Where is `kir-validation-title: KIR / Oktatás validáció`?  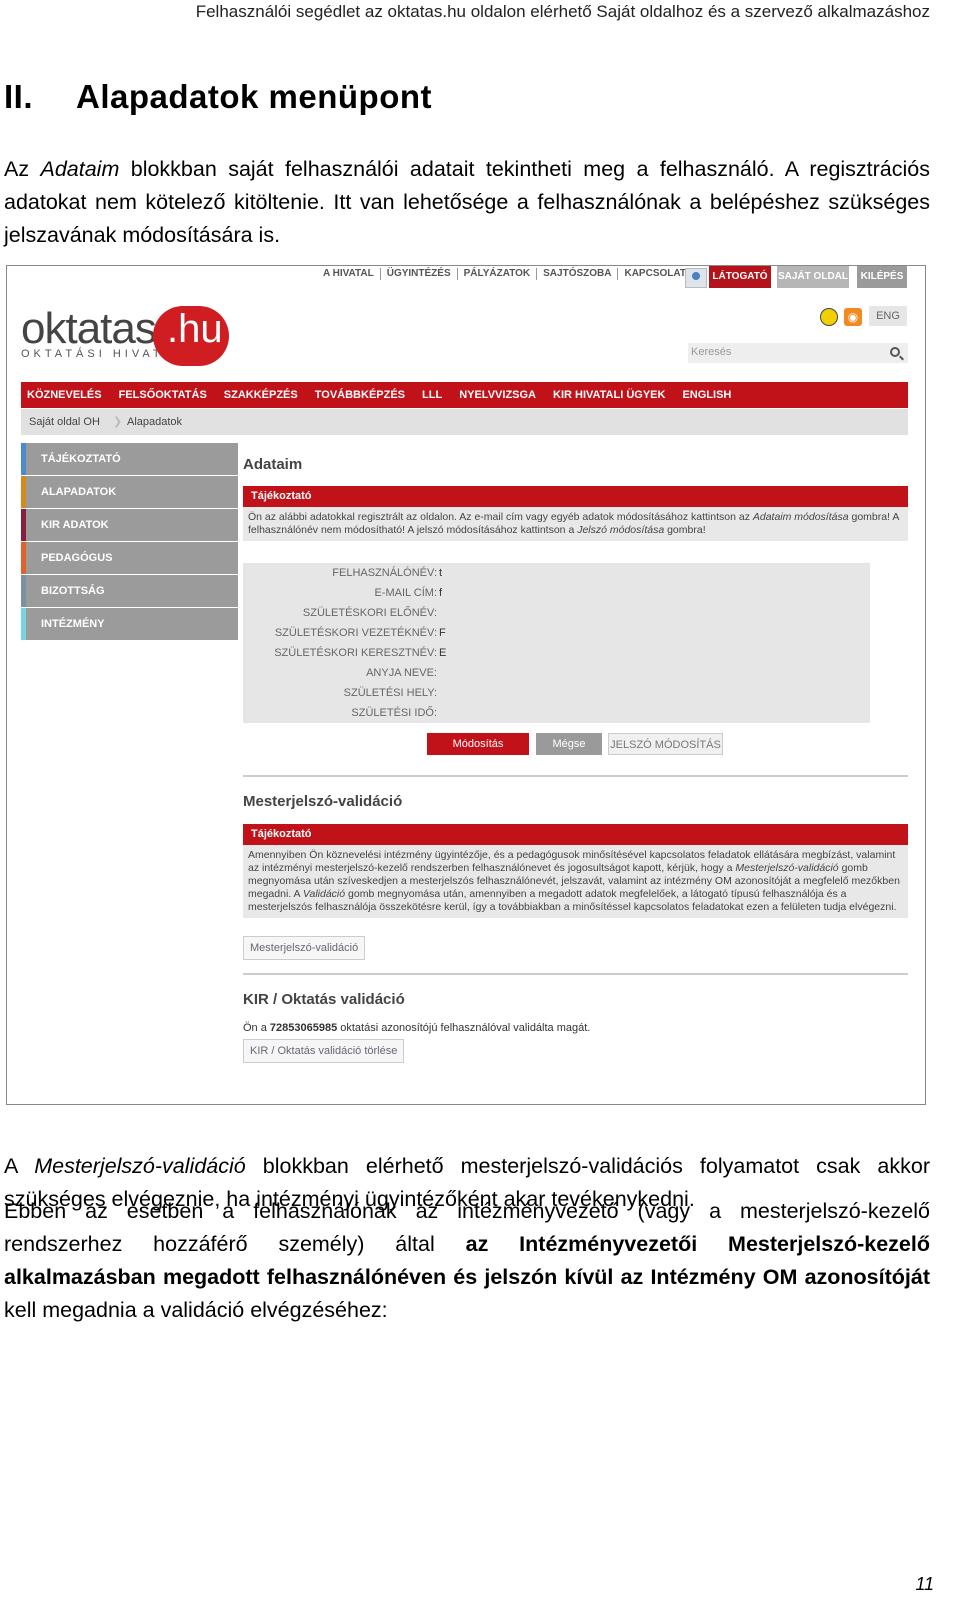 kir-validation-title: KIR / Oktatás validáció is located at coordinates (324, 999).